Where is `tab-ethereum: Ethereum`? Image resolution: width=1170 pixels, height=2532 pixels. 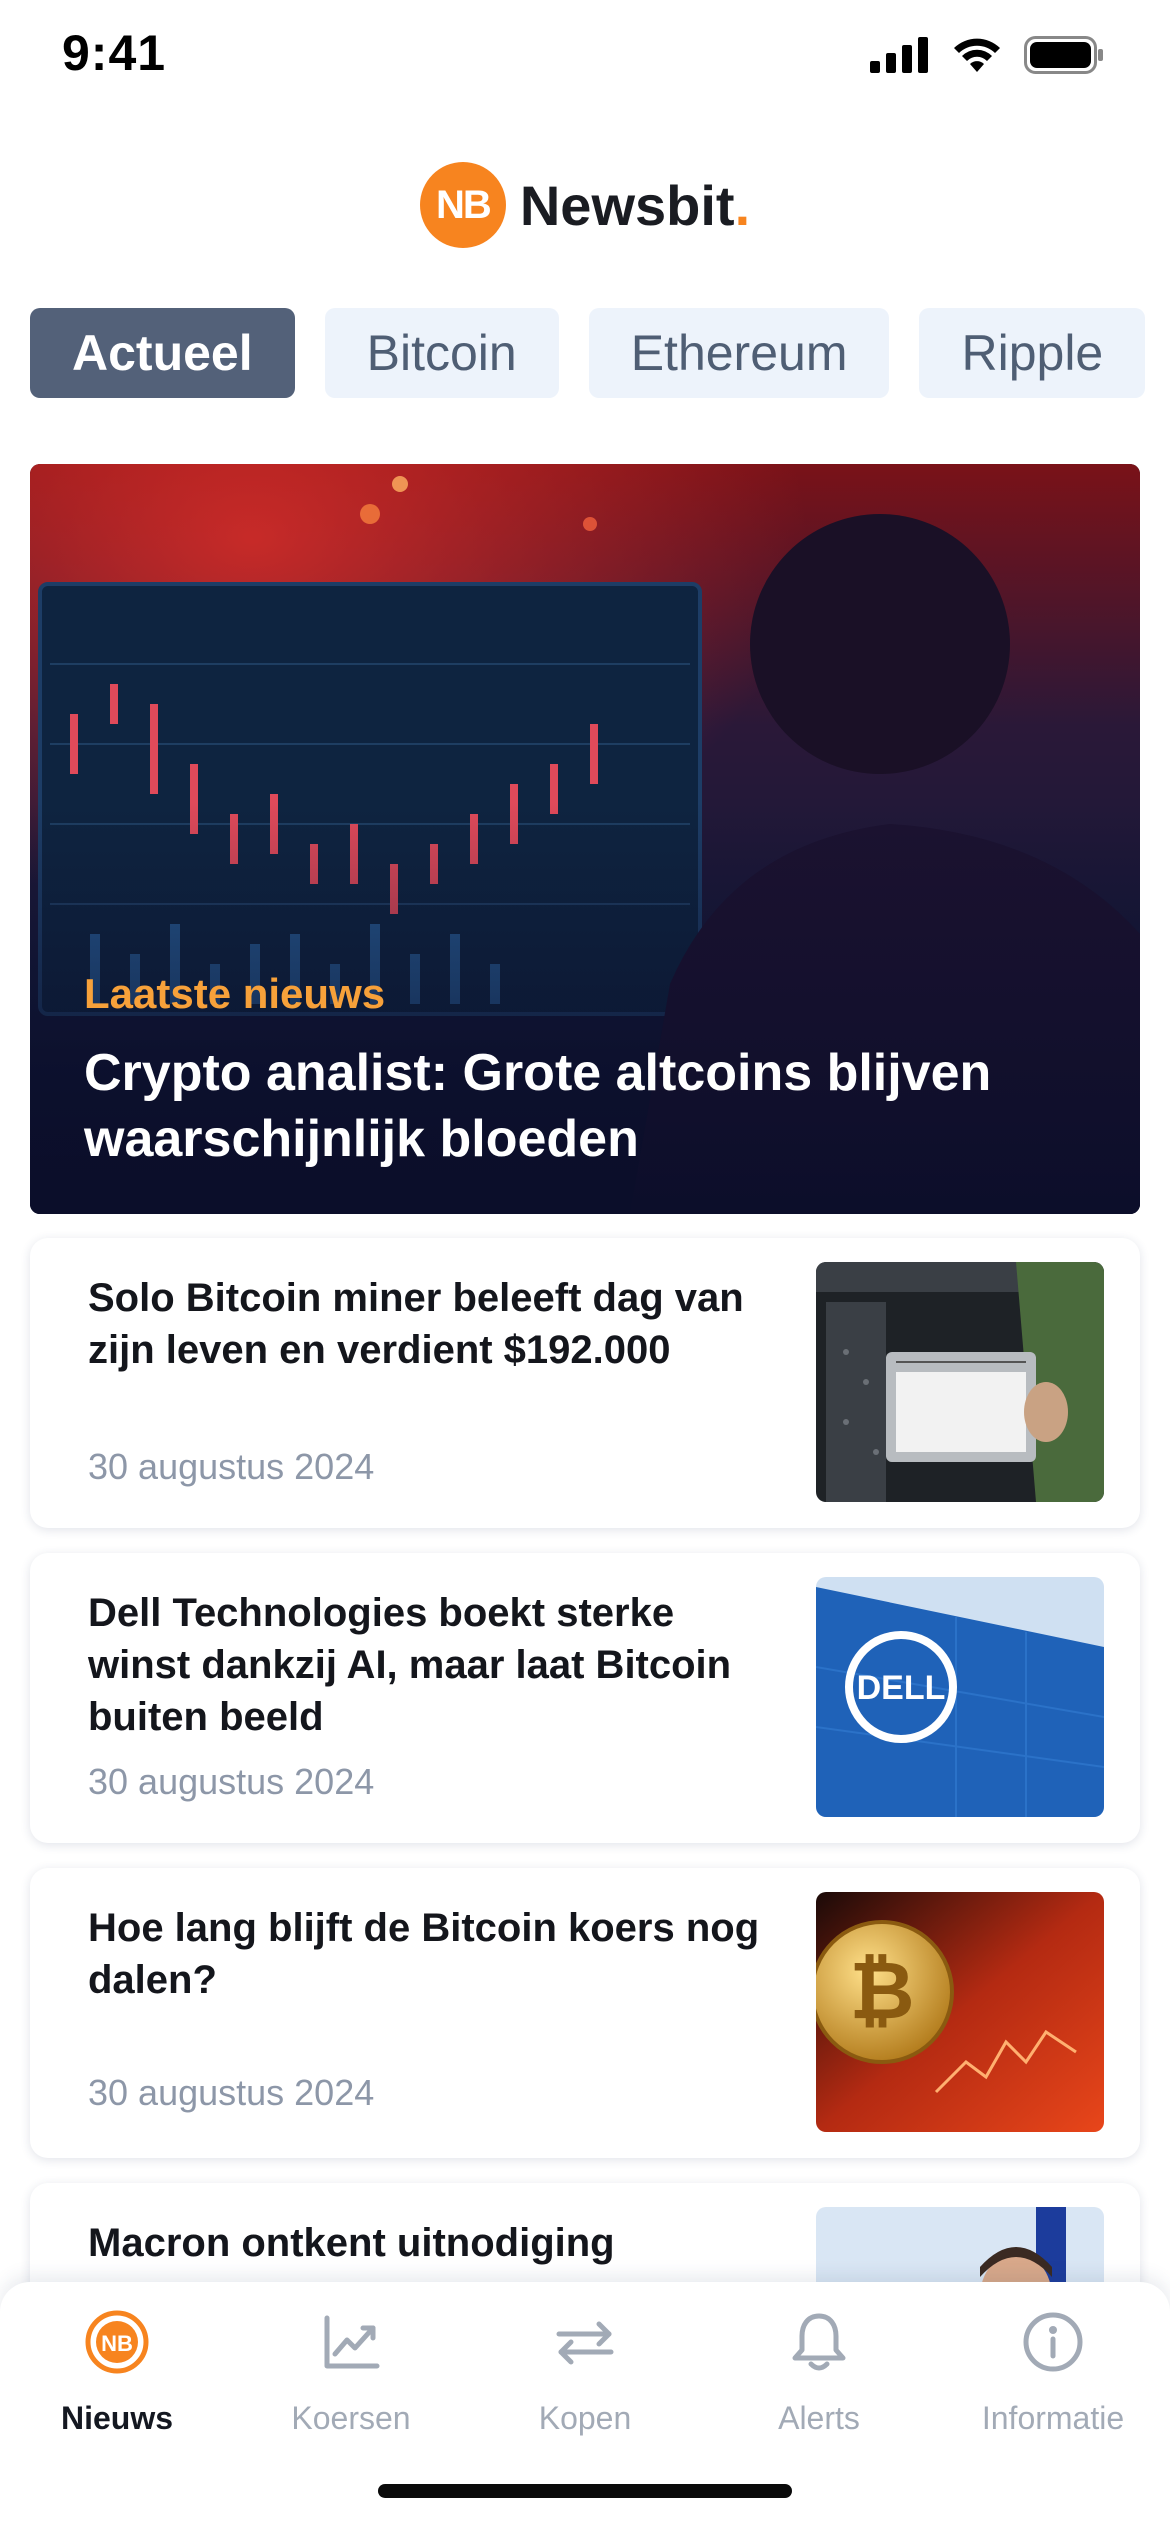 tab-ethereum: Ethereum is located at coordinates (739, 353).